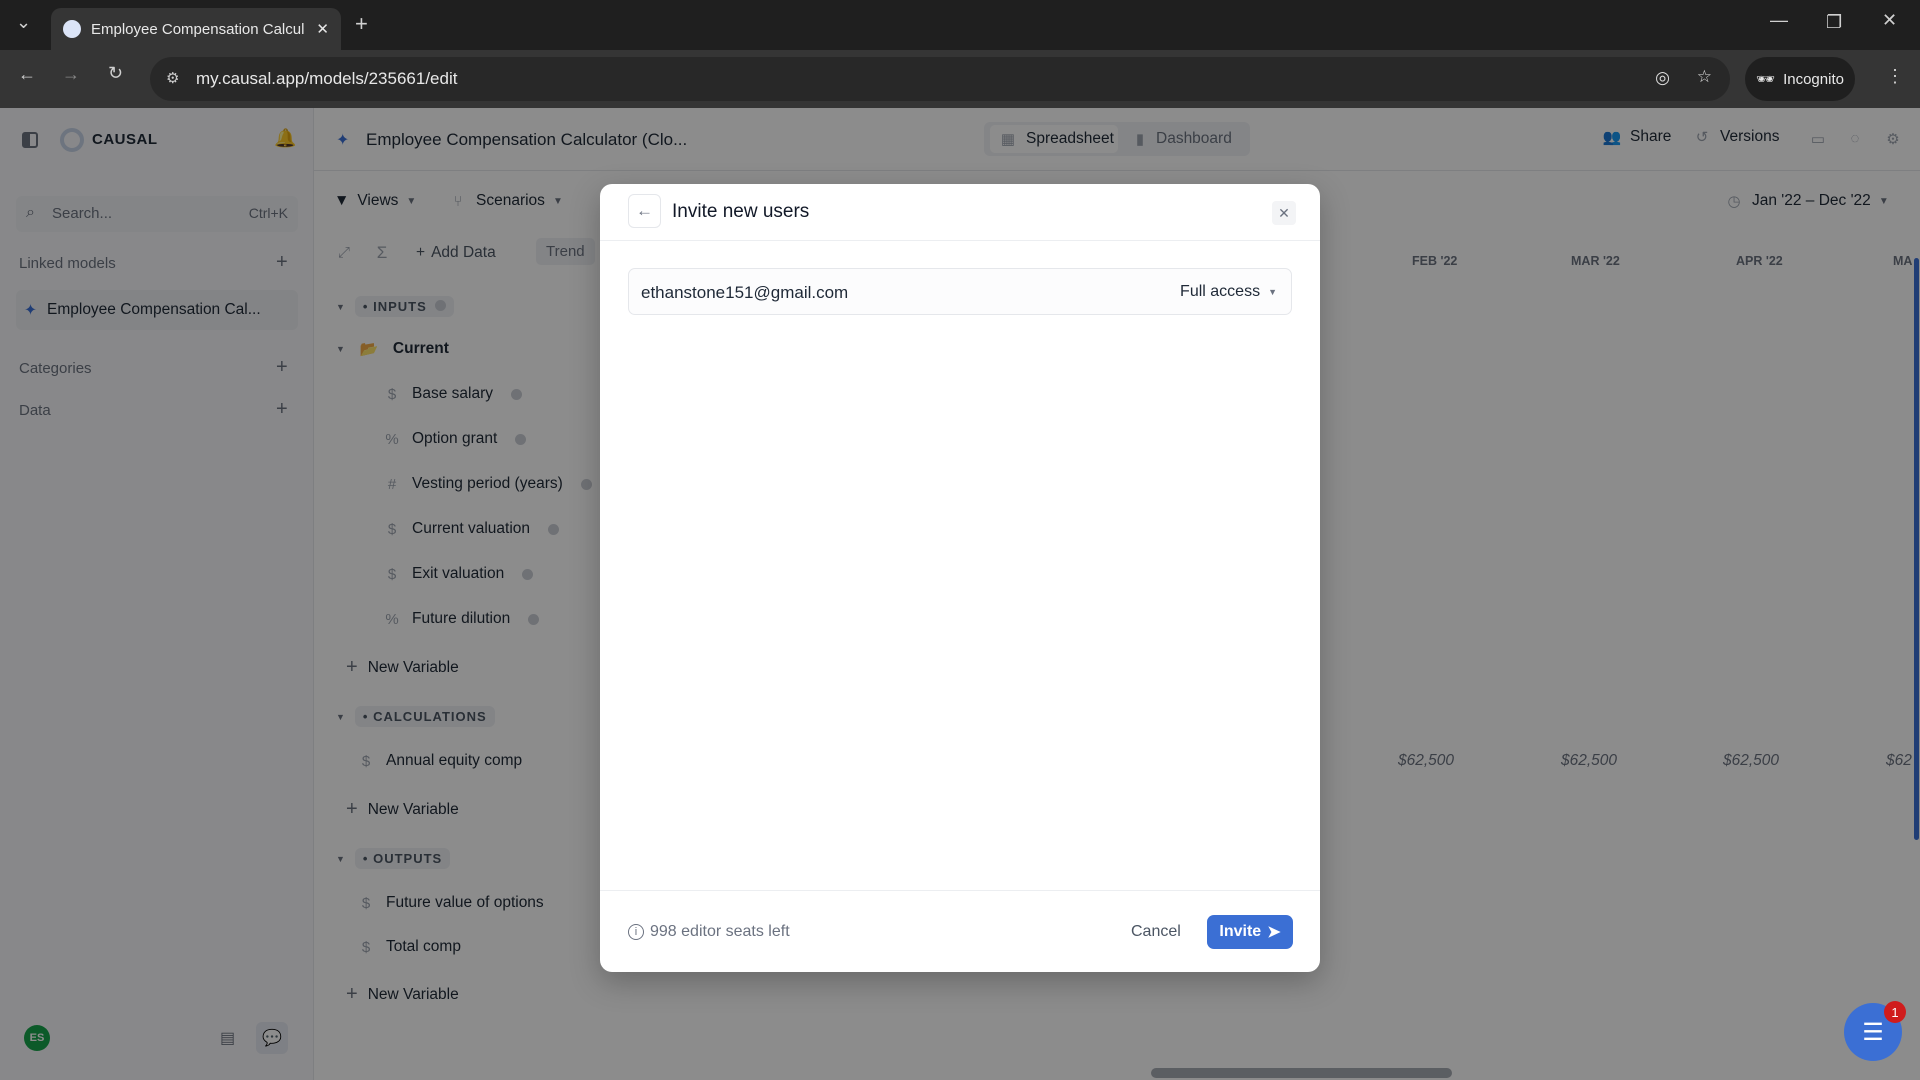 This screenshot has height=1080, width=1920. I want to click on close-tab-icon: ✕, so click(322, 29).